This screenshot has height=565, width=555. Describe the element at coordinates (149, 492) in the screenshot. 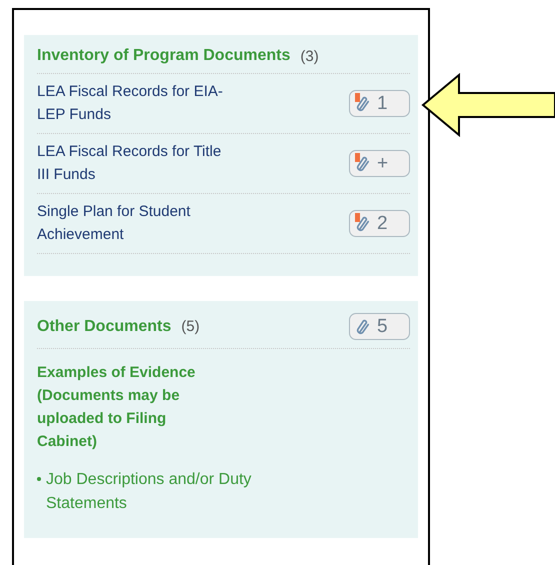

I see `evidence-item: Job Descriptions and/or Duty Statements` at that location.